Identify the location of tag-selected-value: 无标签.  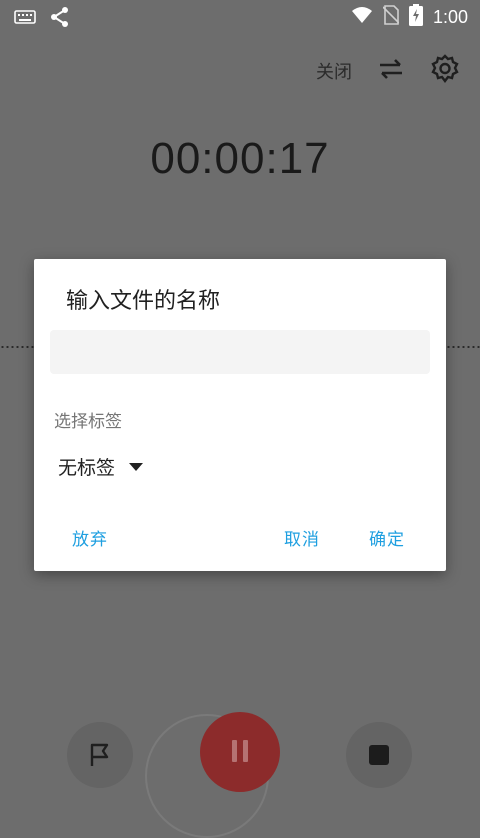
(87, 468).